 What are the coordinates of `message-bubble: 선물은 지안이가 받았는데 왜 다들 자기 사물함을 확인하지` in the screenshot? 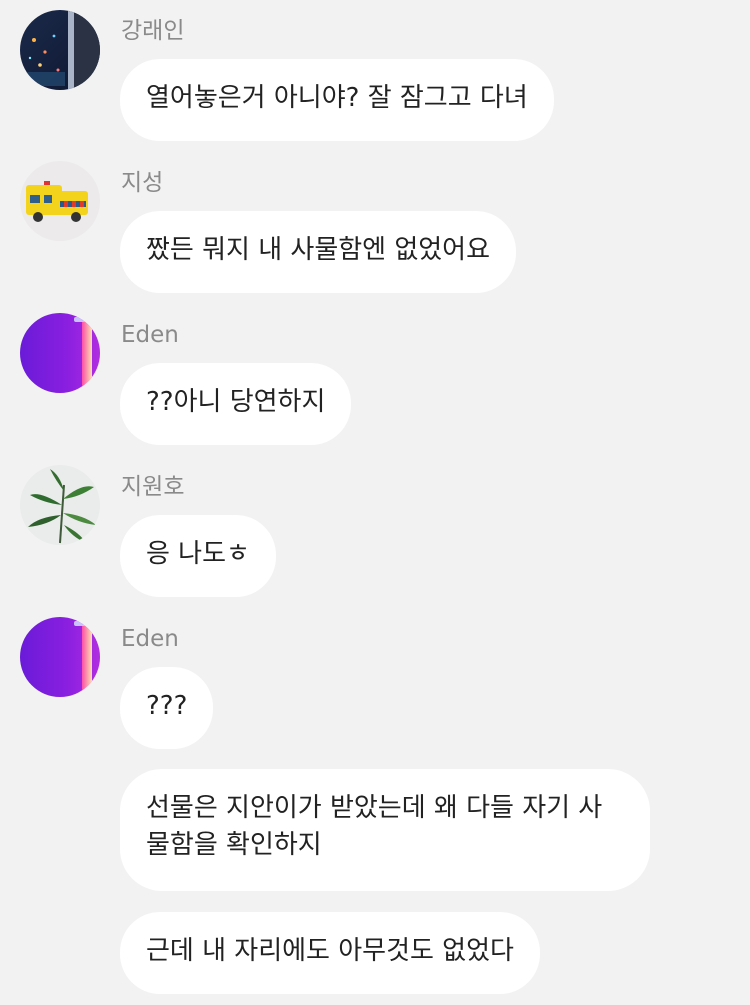 It's located at (385, 830).